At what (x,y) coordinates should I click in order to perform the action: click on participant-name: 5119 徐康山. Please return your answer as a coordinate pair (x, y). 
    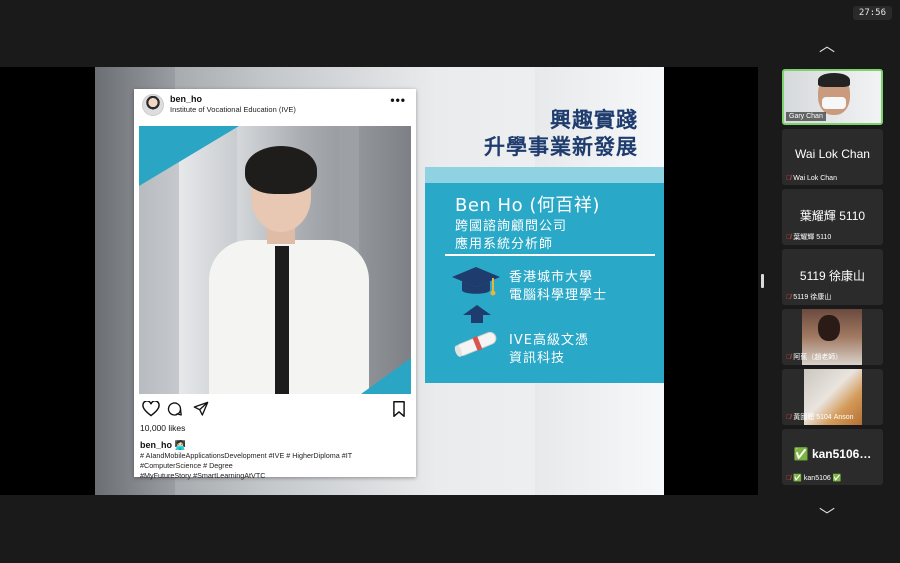
    Looking at the image, I should click on (812, 297).